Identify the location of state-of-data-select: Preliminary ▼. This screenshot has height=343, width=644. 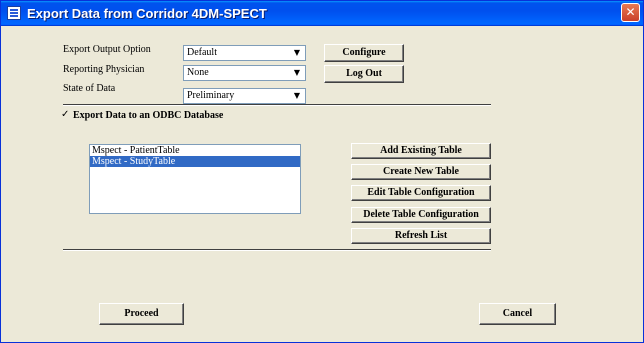
(244, 96).